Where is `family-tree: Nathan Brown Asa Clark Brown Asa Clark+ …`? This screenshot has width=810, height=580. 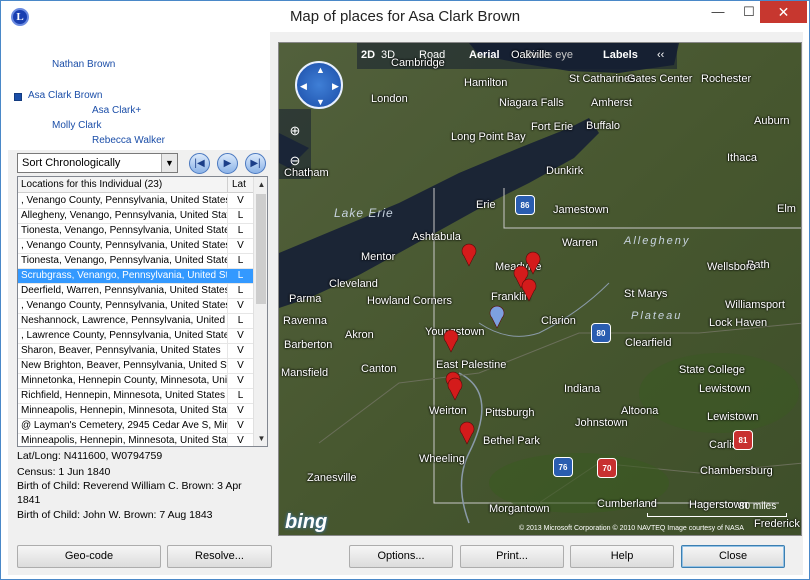 family-tree: Nathan Brown Asa Clark Brown Asa Clark+ … is located at coordinates (139, 91).